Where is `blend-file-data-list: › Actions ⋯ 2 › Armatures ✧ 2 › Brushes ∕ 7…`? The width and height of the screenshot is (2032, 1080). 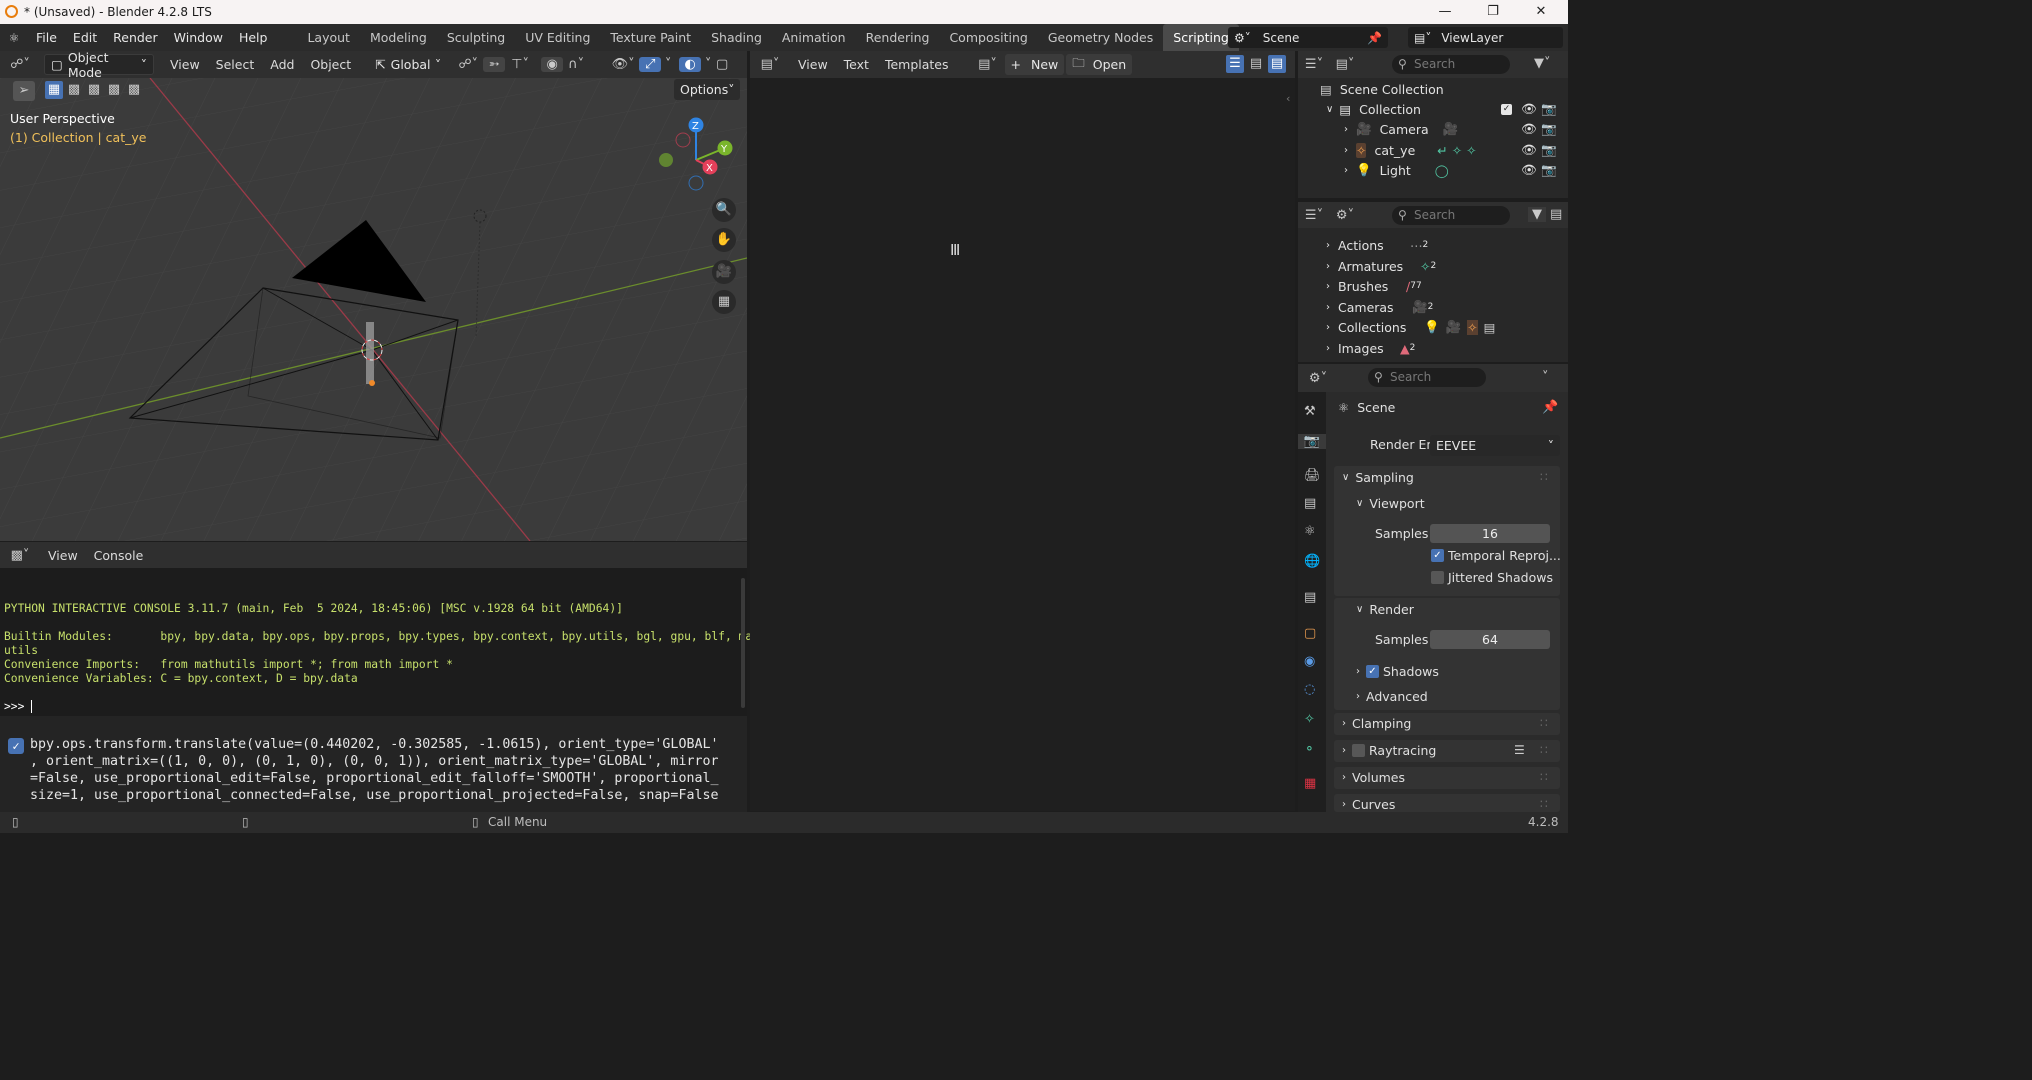 blend-file-data-list: › Actions ⋯ 2 › Armatures ✧ 2 › Brushes ∕ 7… is located at coordinates (1433, 295).